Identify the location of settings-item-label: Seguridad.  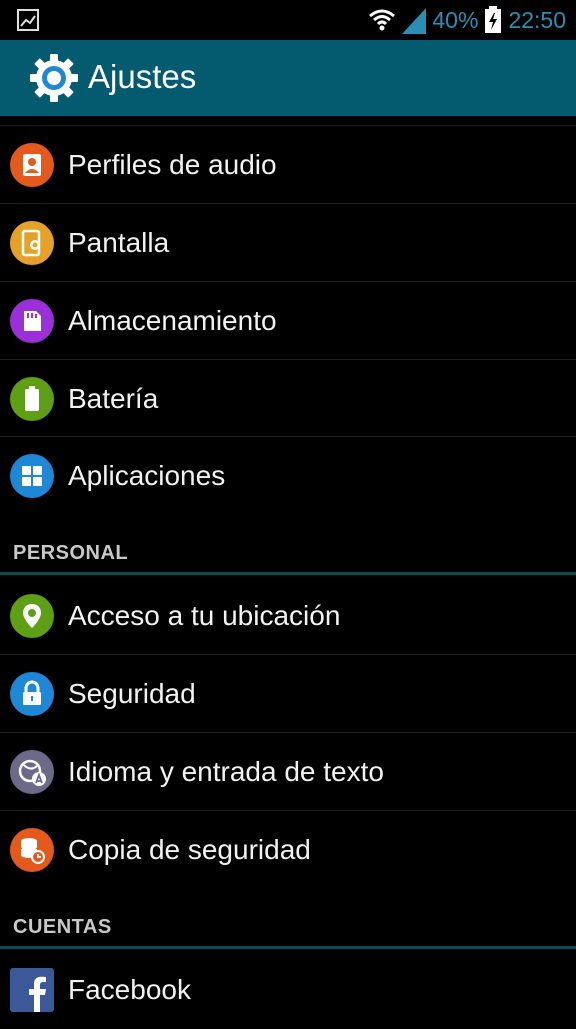
(132, 693).